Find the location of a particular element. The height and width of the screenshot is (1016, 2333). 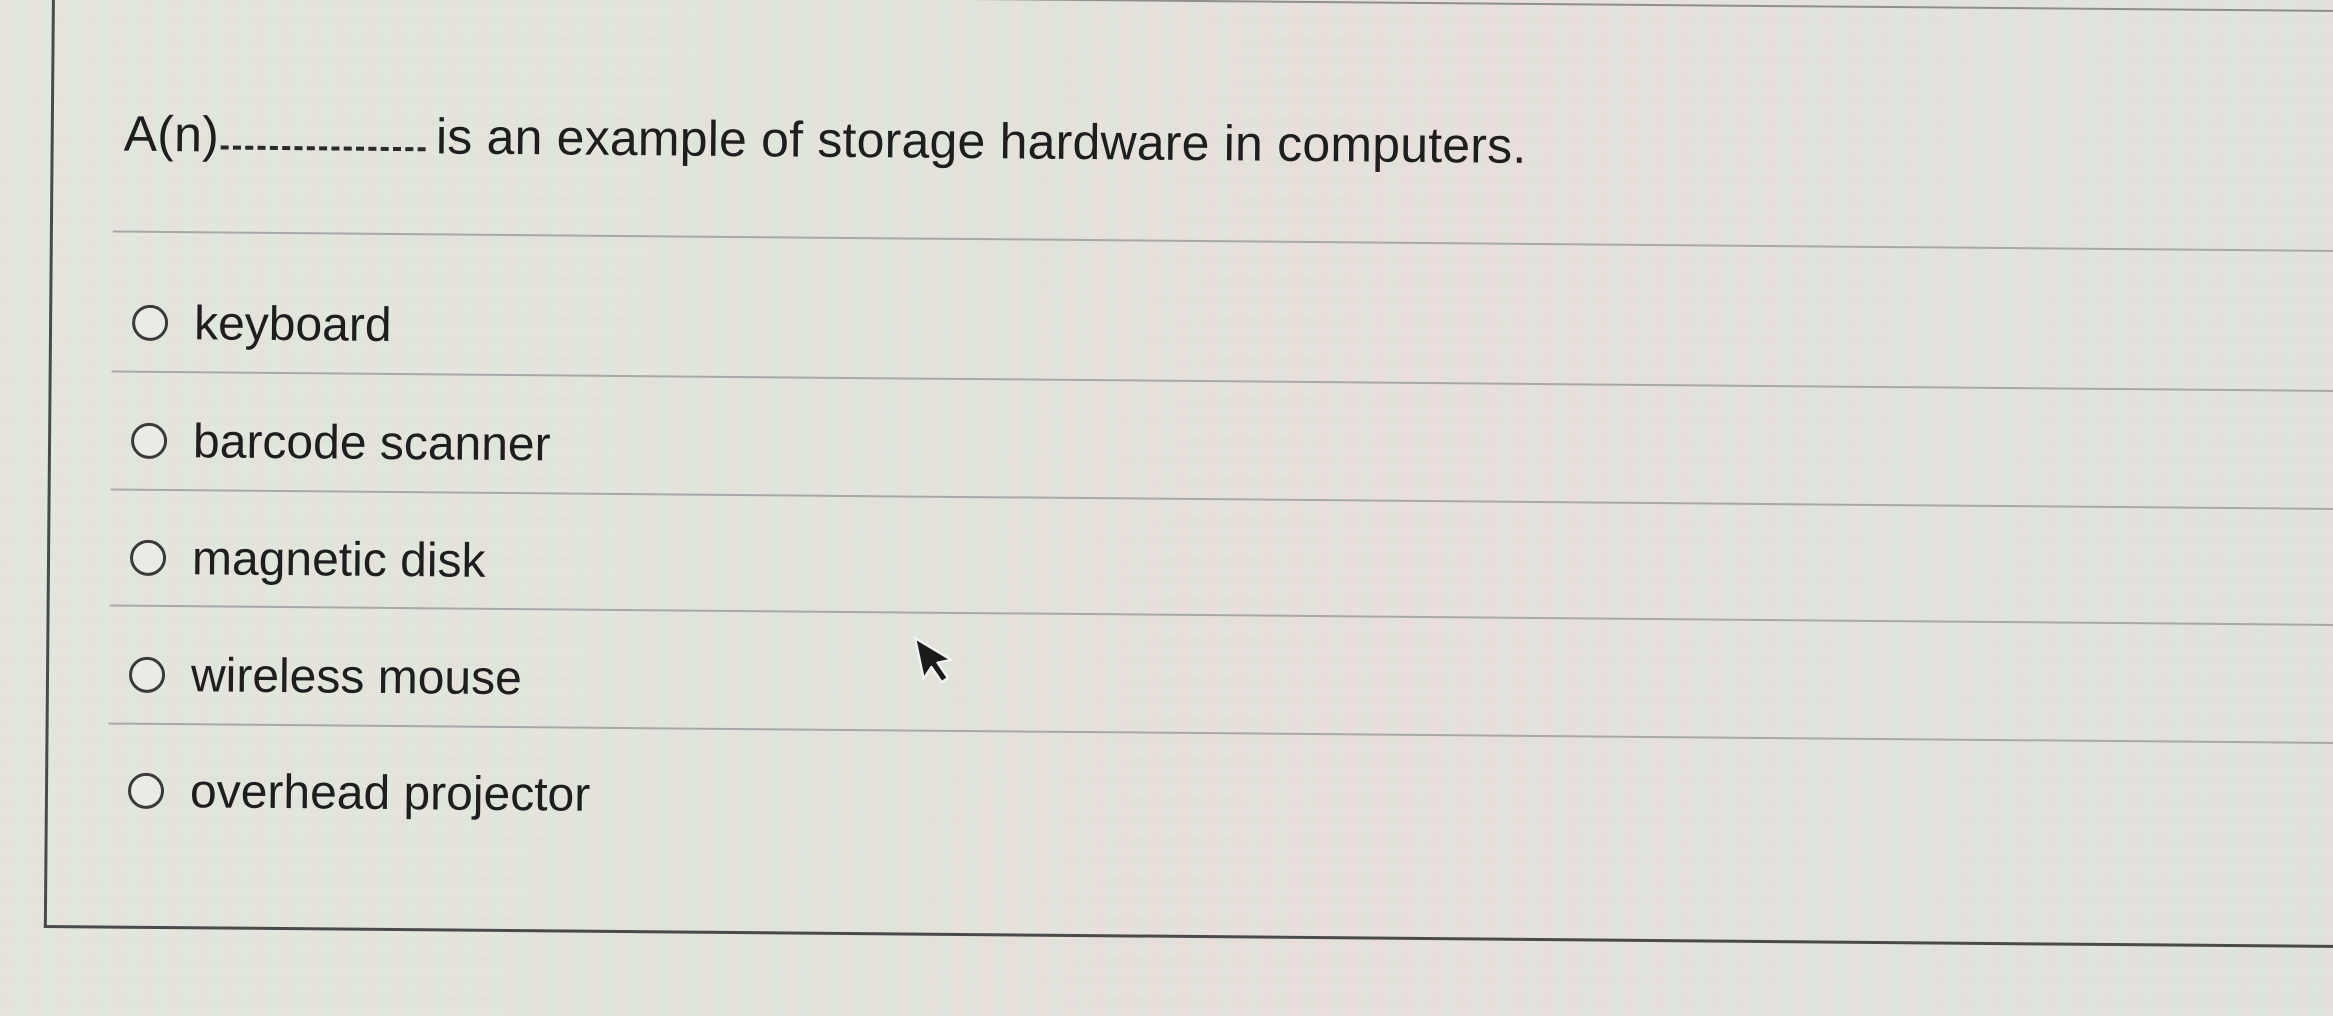

option-label: magnetic disk is located at coordinates (338, 559).